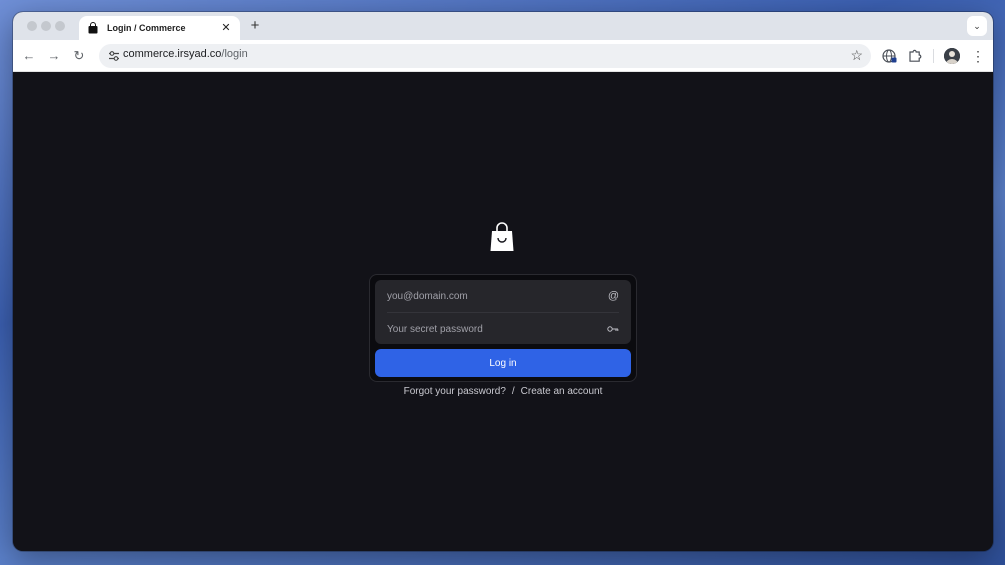  I want to click on auth-links: Forgot your password? / Create an account, so click(503, 393).